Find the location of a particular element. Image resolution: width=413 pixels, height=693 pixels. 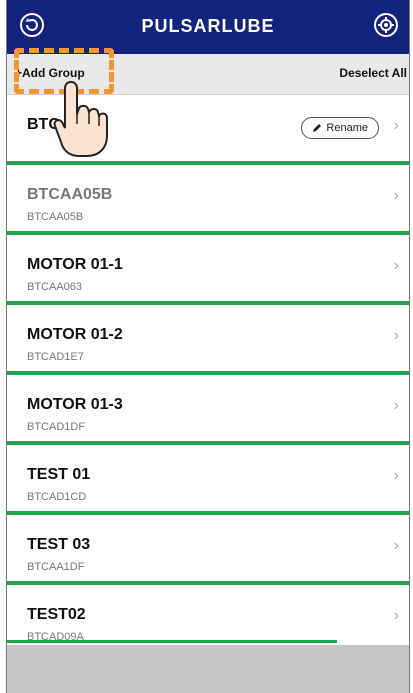

device-name: BTCAA05B is located at coordinates (70, 194).